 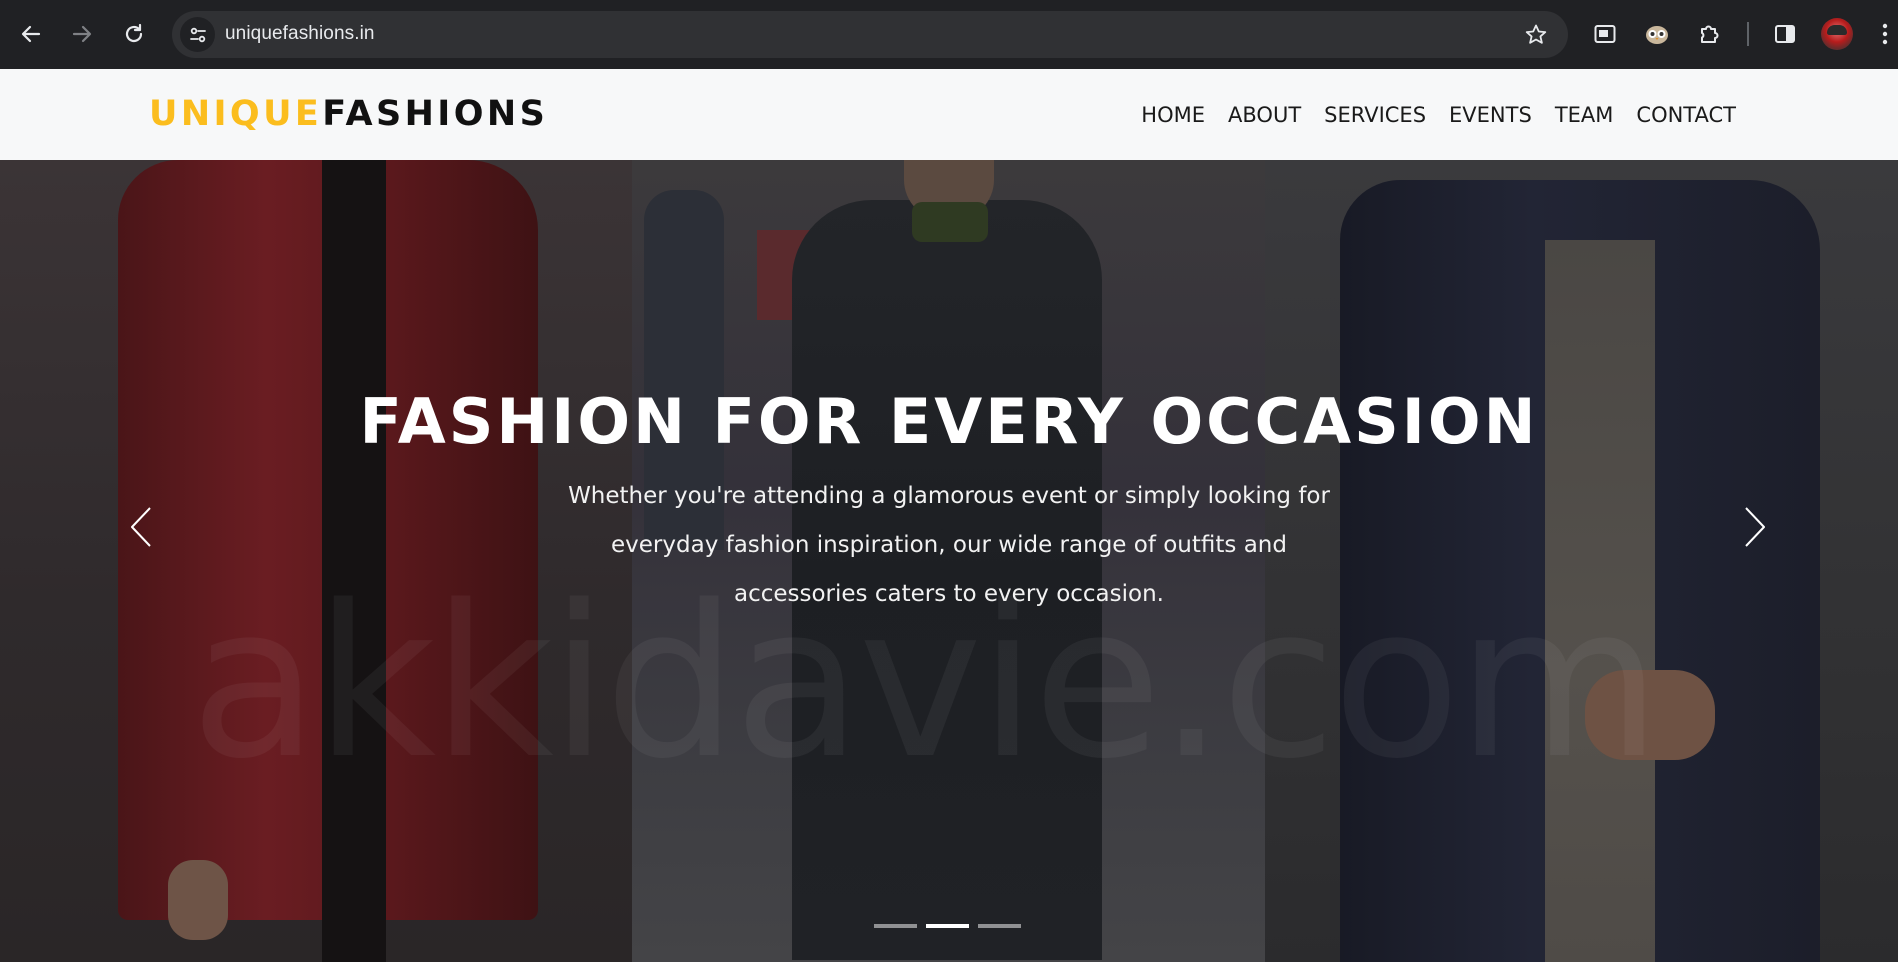 I want to click on picture-in-picture-button, so click(x=1605, y=34).